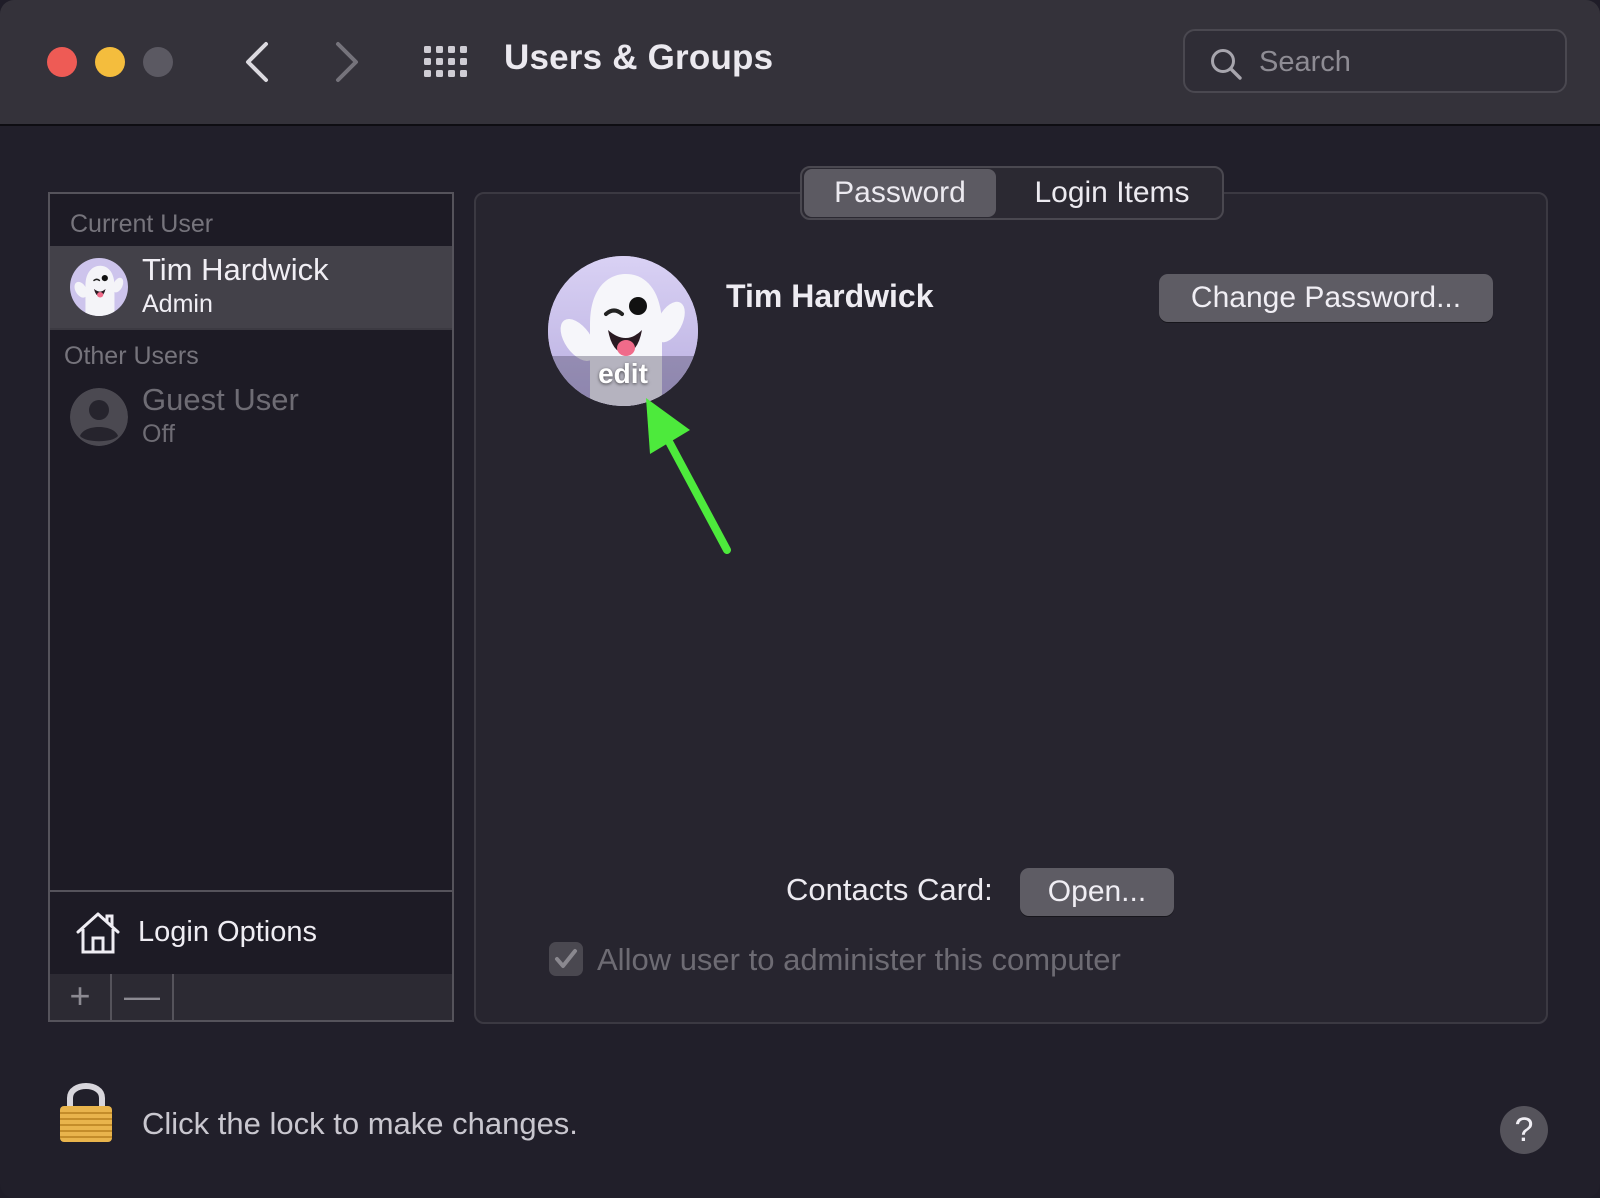 This screenshot has width=1600, height=1198. What do you see at coordinates (177, 304) in the screenshot?
I see `user-role: Admin` at bounding box center [177, 304].